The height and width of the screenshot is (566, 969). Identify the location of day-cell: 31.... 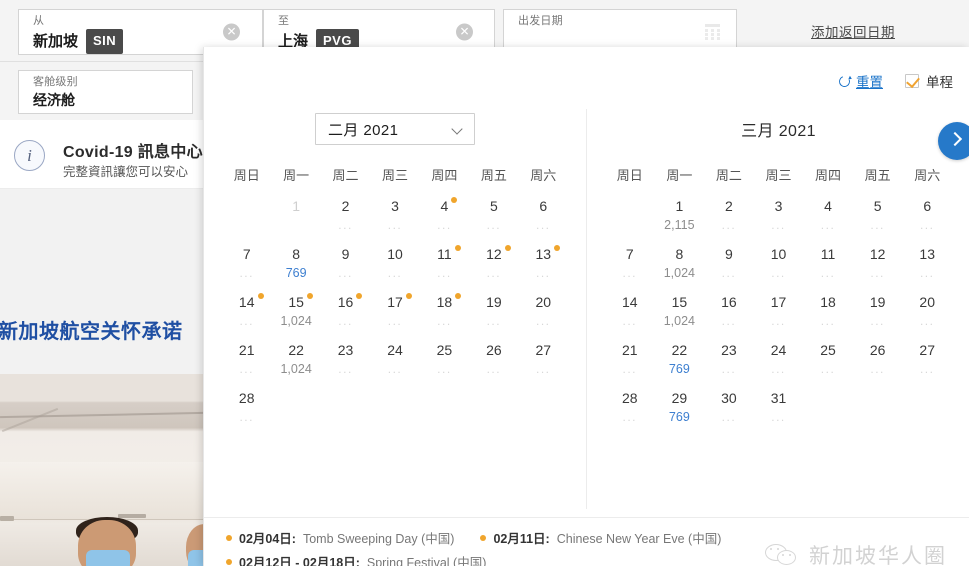
(779, 412).